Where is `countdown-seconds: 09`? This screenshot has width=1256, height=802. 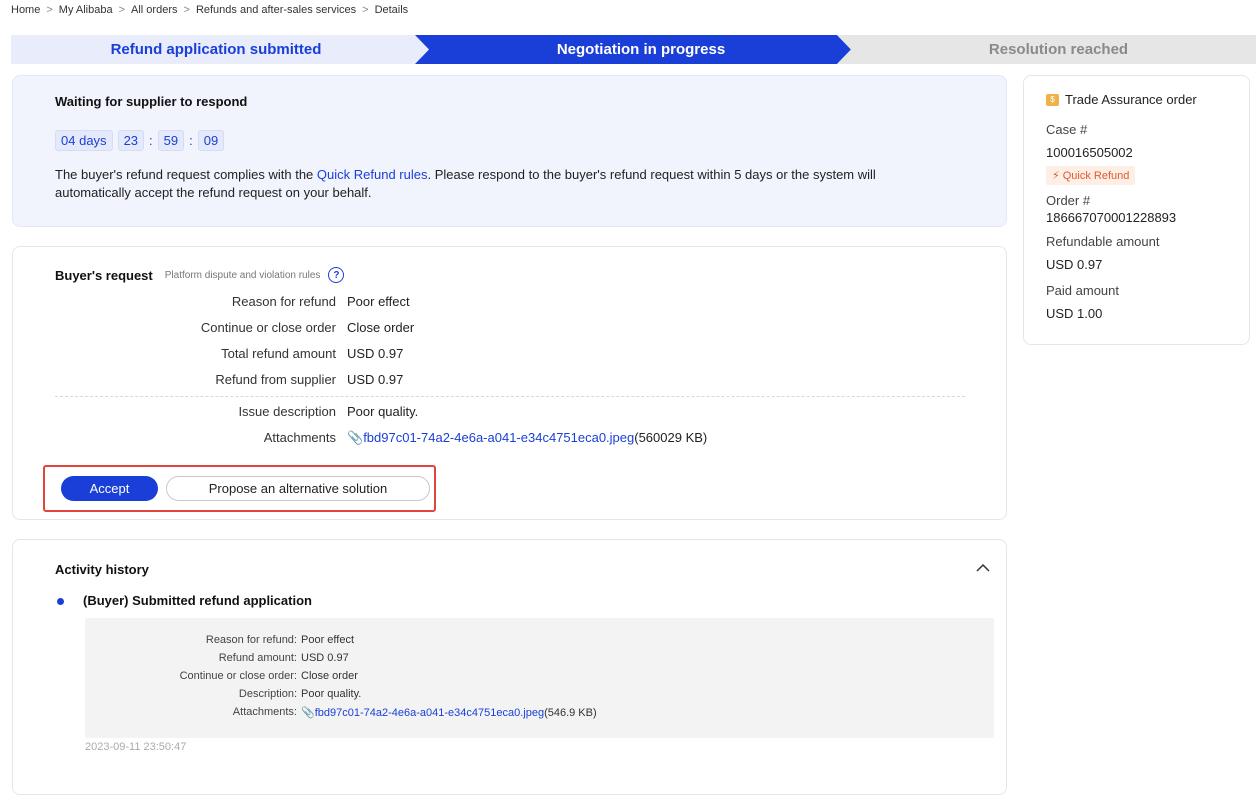
countdown-seconds: 09 is located at coordinates (211, 140).